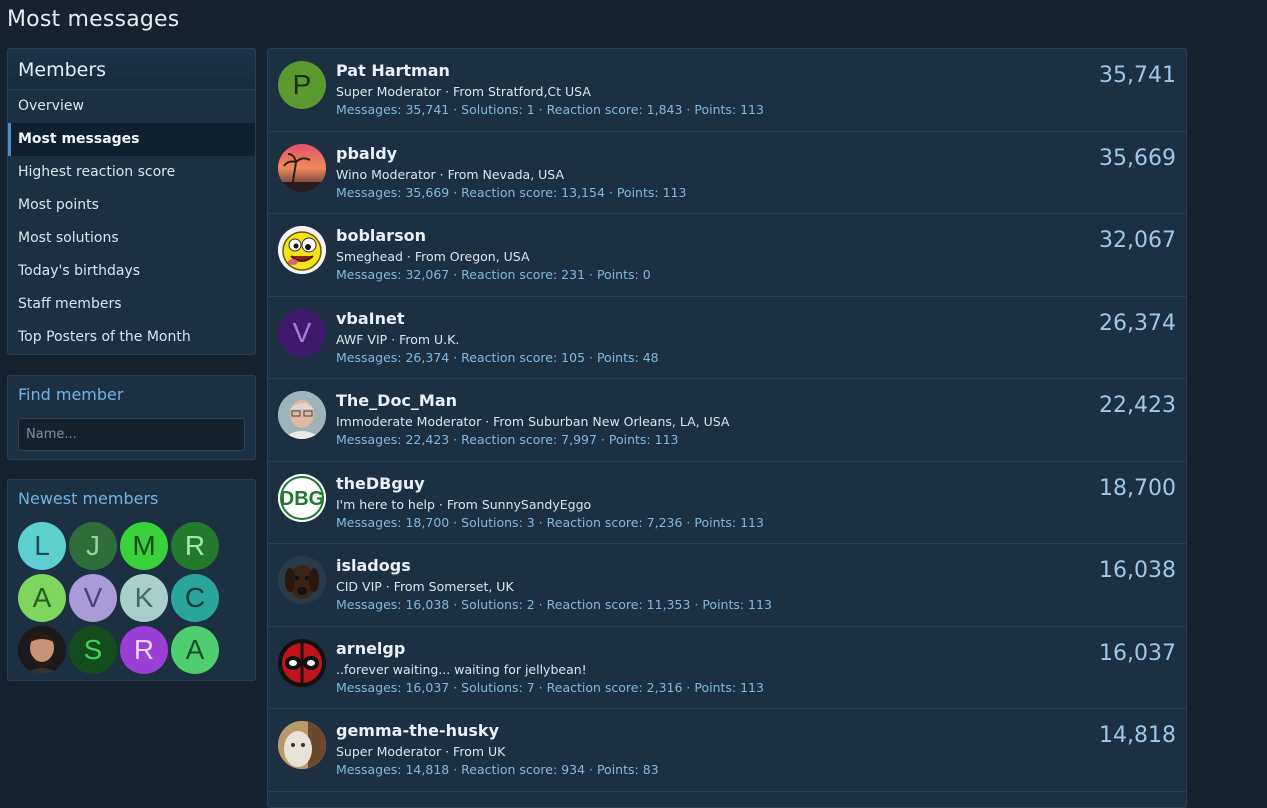  What do you see at coordinates (131, 434) in the screenshot?
I see `member-name-input` at bounding box center [131, 434].